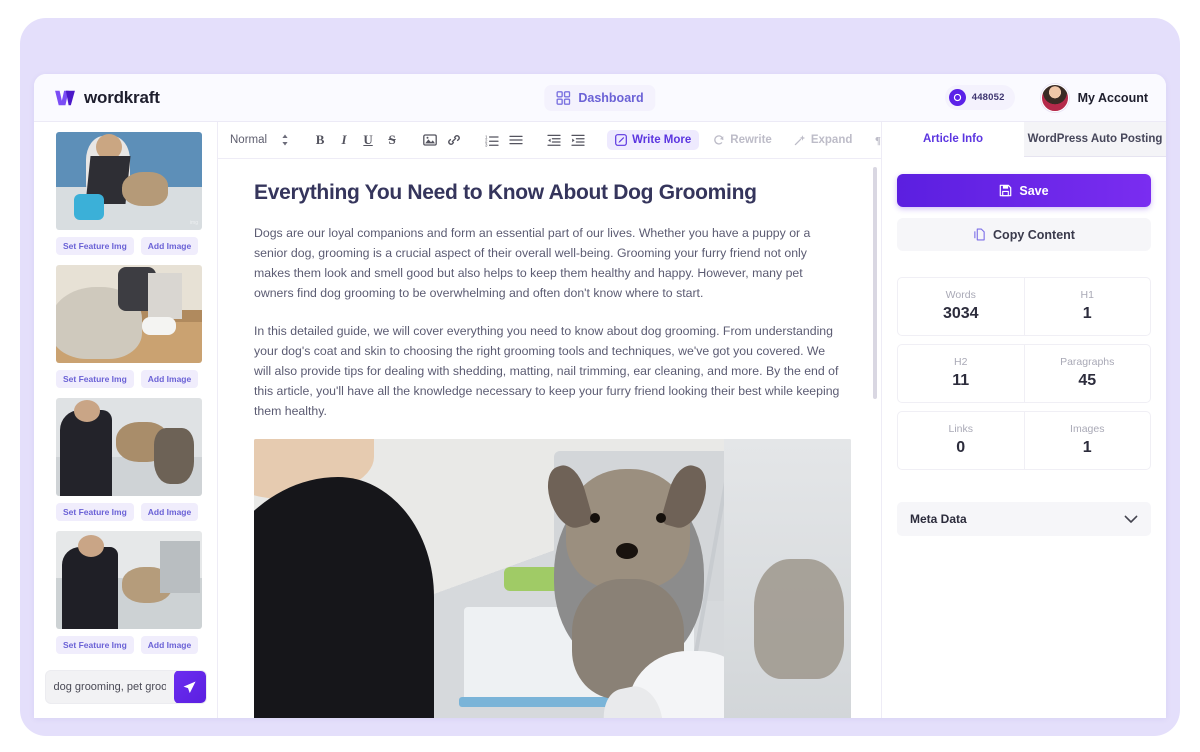 The image size is (1200, 752). What do you see at coordinates (344, 140) in the screenshot?
I see `italic-button: I` at bounding box center [344, 140].